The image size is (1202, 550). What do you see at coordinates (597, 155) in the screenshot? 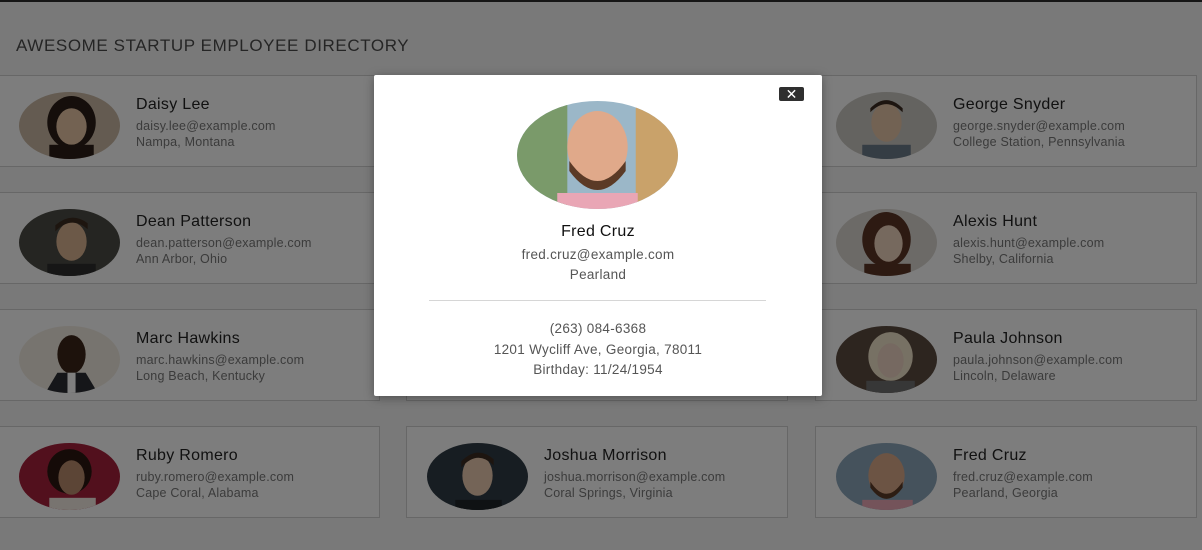
I see `modal-avatar` at bounding box center [597, 155].